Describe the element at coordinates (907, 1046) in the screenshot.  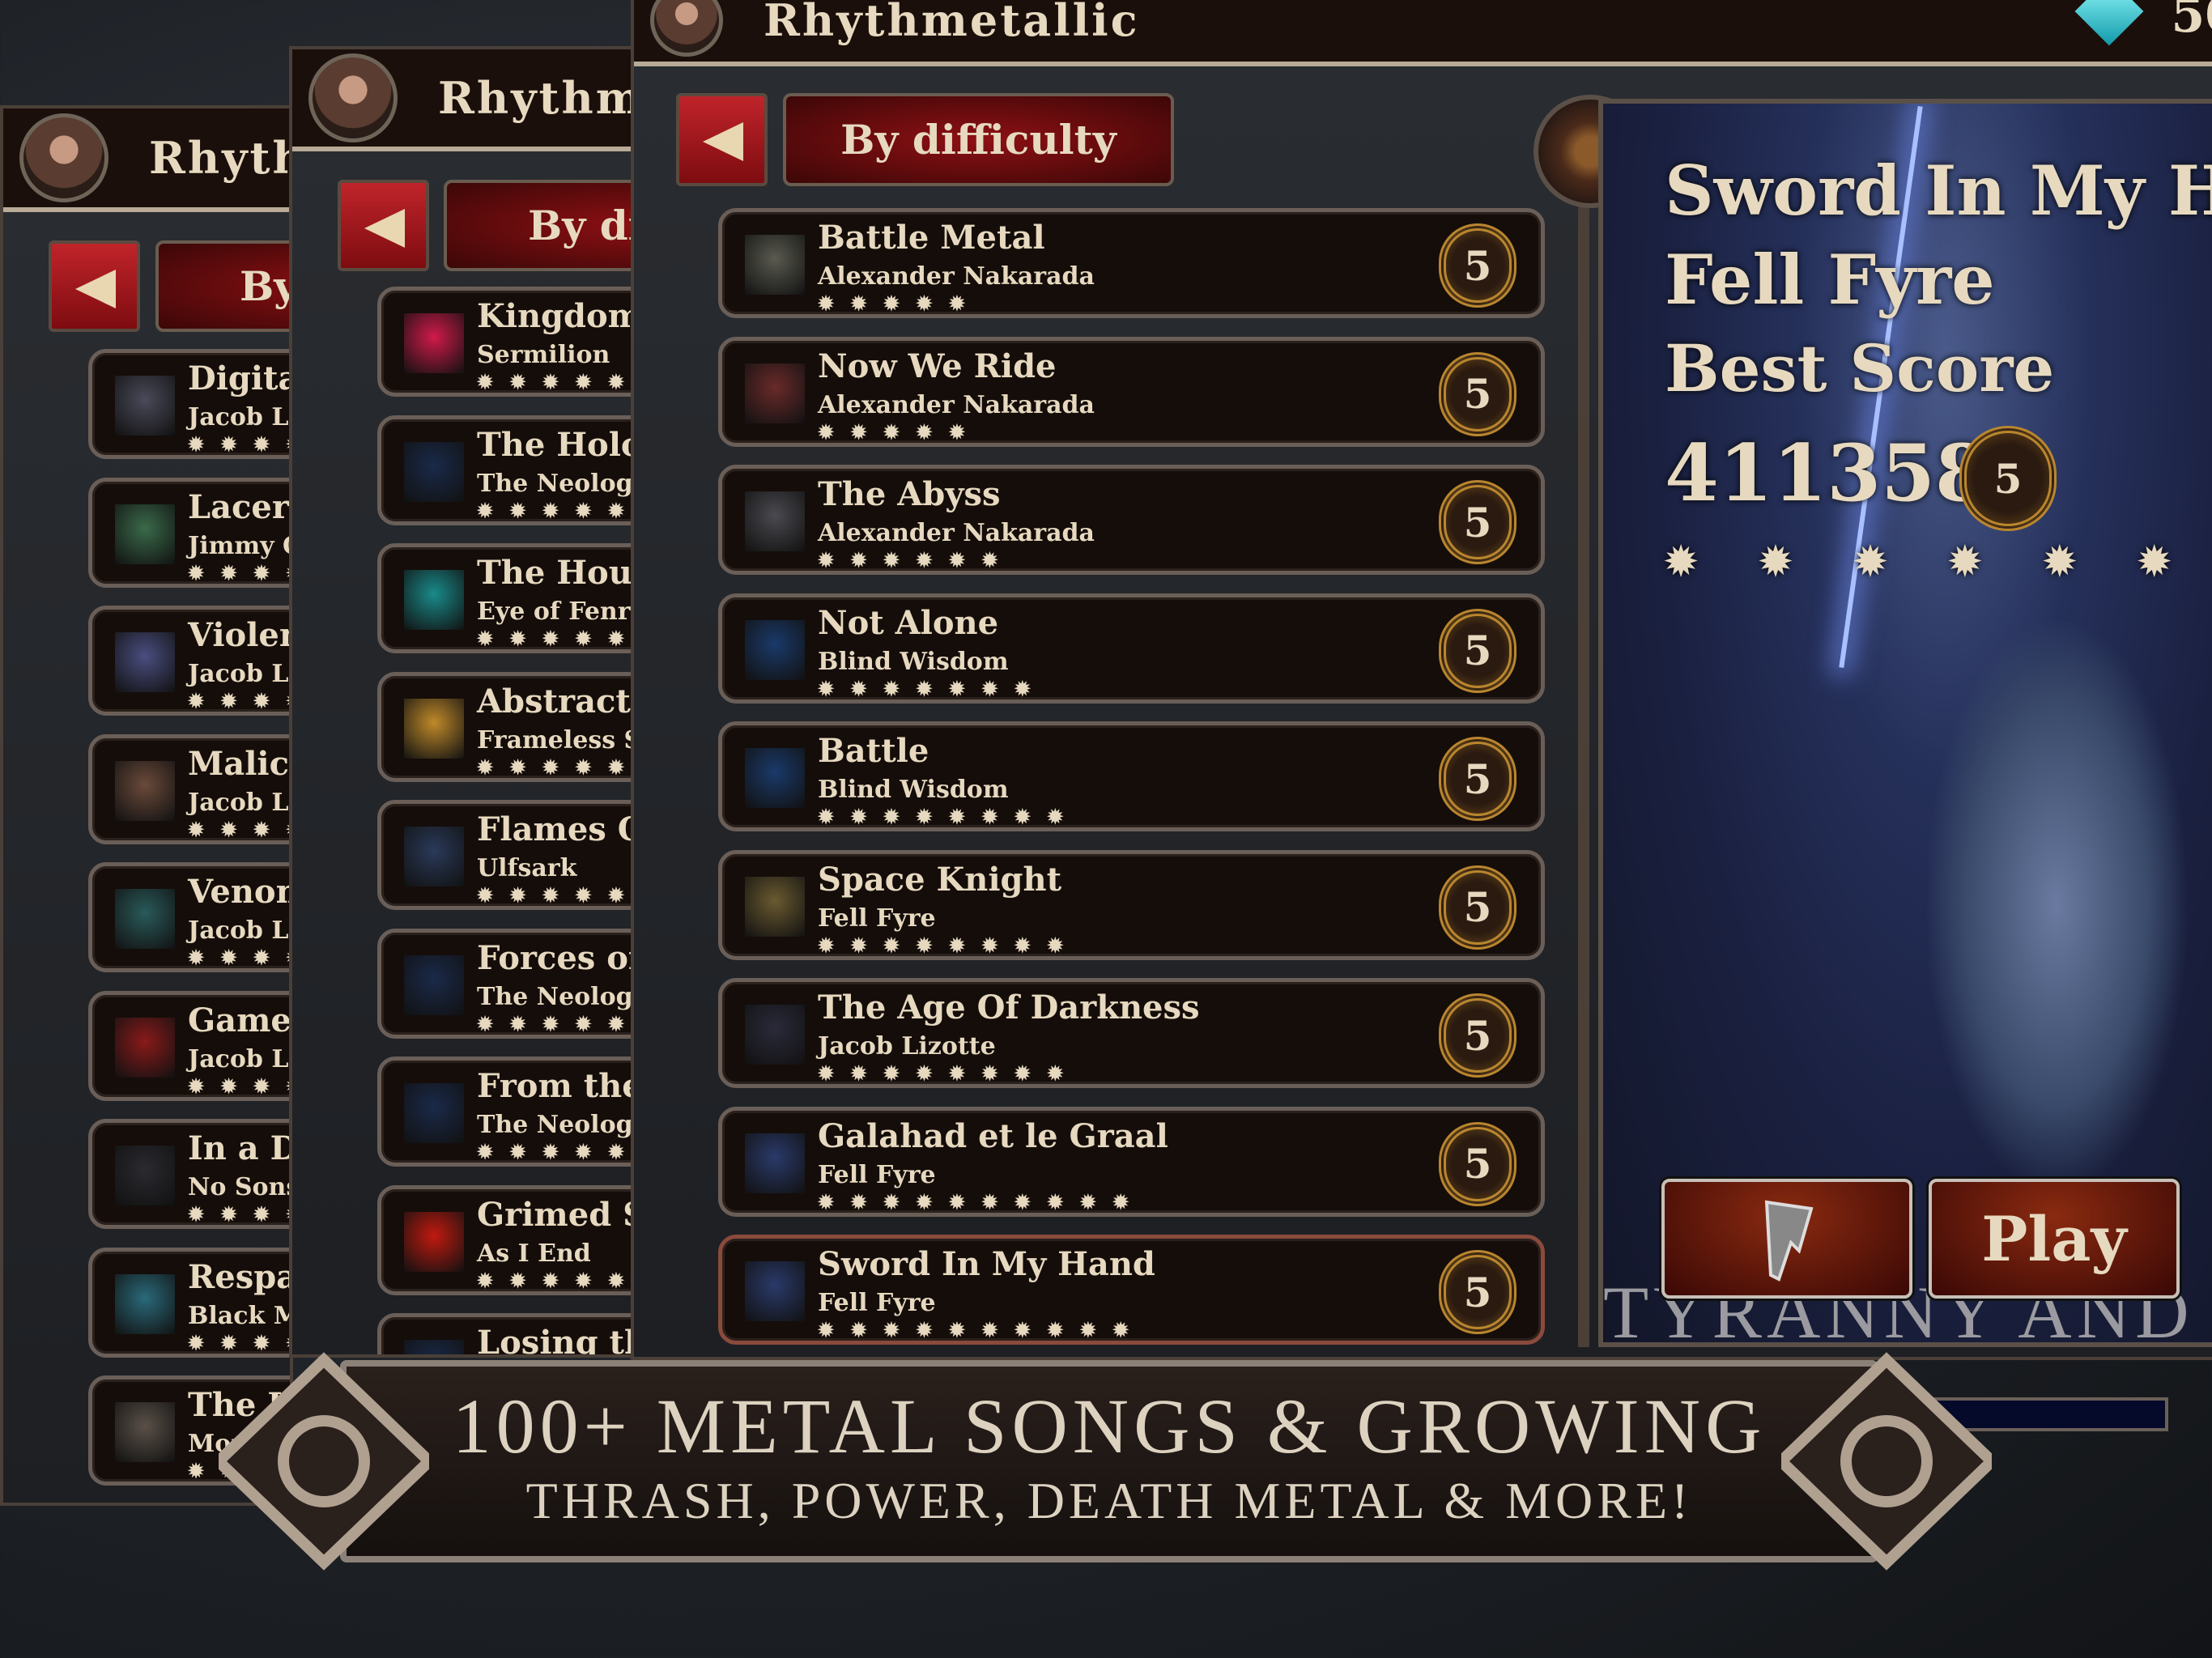
I see `song-artist: Jacob Lizotte` at that location.